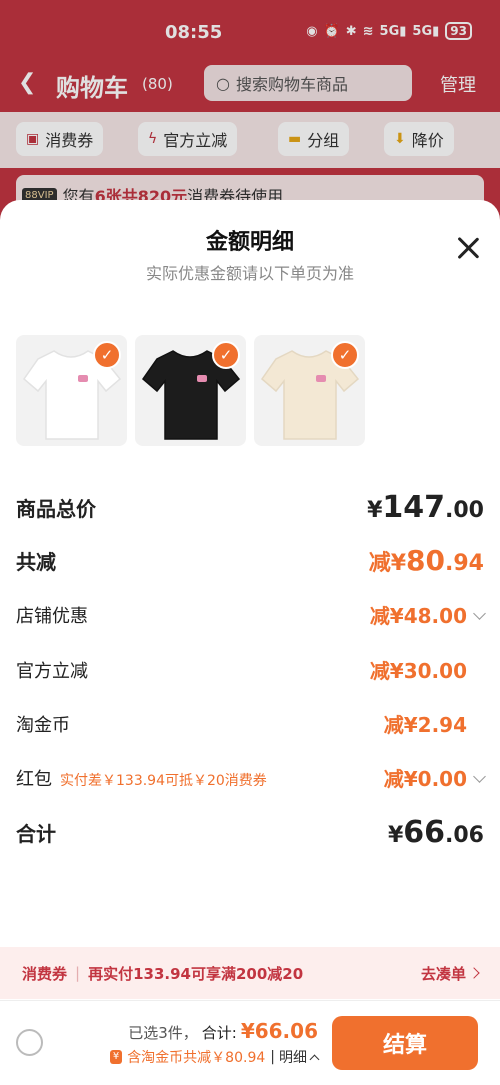 Image resolution: width=500 pixels, height=1085 pixels. Describe the element at coordinates (418, 671) in the screenshot. I see `official-discount-value: 减¥30.00` at that location.